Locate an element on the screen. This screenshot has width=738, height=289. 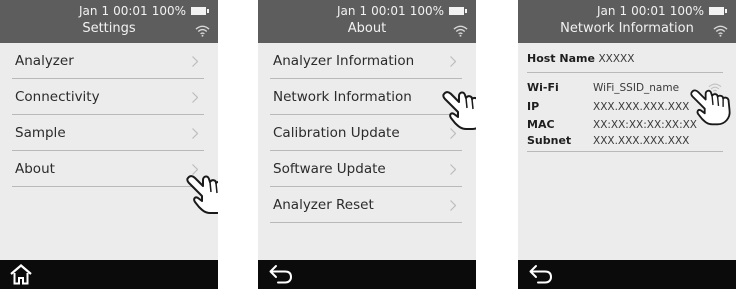
menu-item-label: Analyzer Reset is located at coordinates (323, 205).